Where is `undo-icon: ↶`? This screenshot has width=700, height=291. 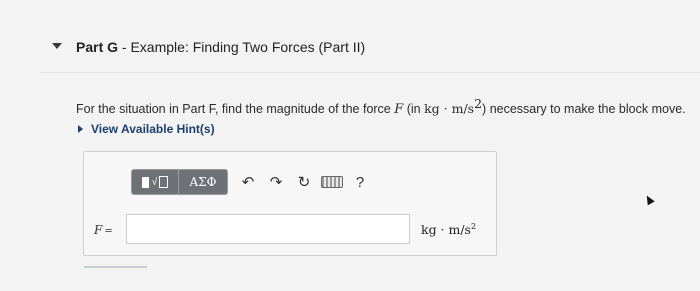
undo-icon: ↶ is located at coordinates (248, 182).